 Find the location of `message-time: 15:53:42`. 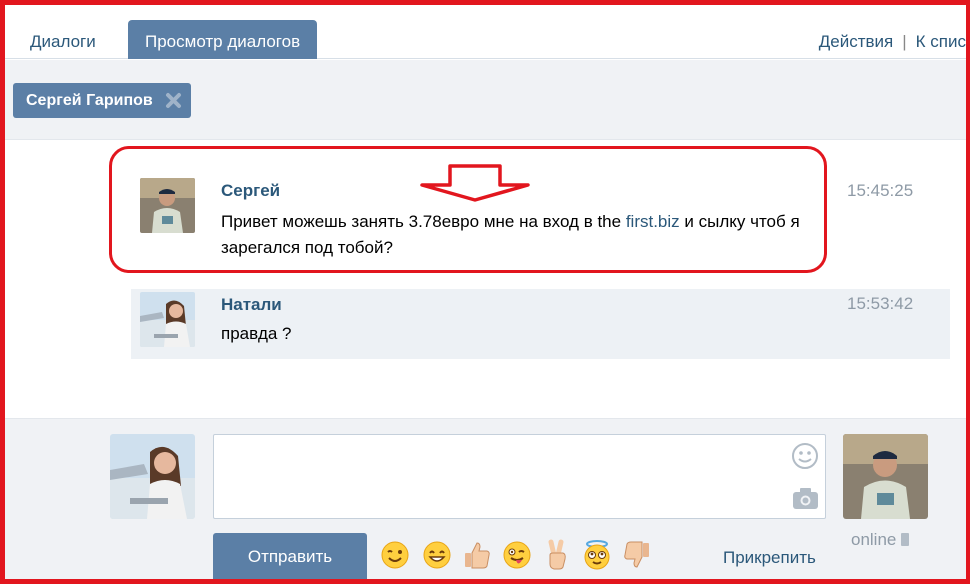

message-time: 15:53:42 is located at coordinates (880, 304).